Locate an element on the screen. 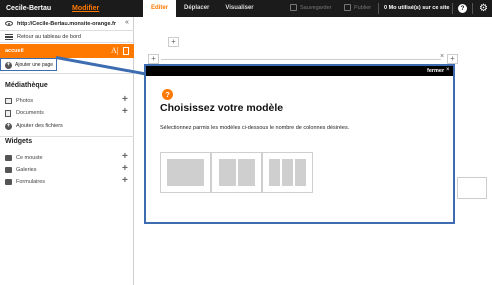 The height and width of the screenshot is (285, 492). mode-tabs: Editer Déplacer Visualiser is located at coordinates (202, 8).